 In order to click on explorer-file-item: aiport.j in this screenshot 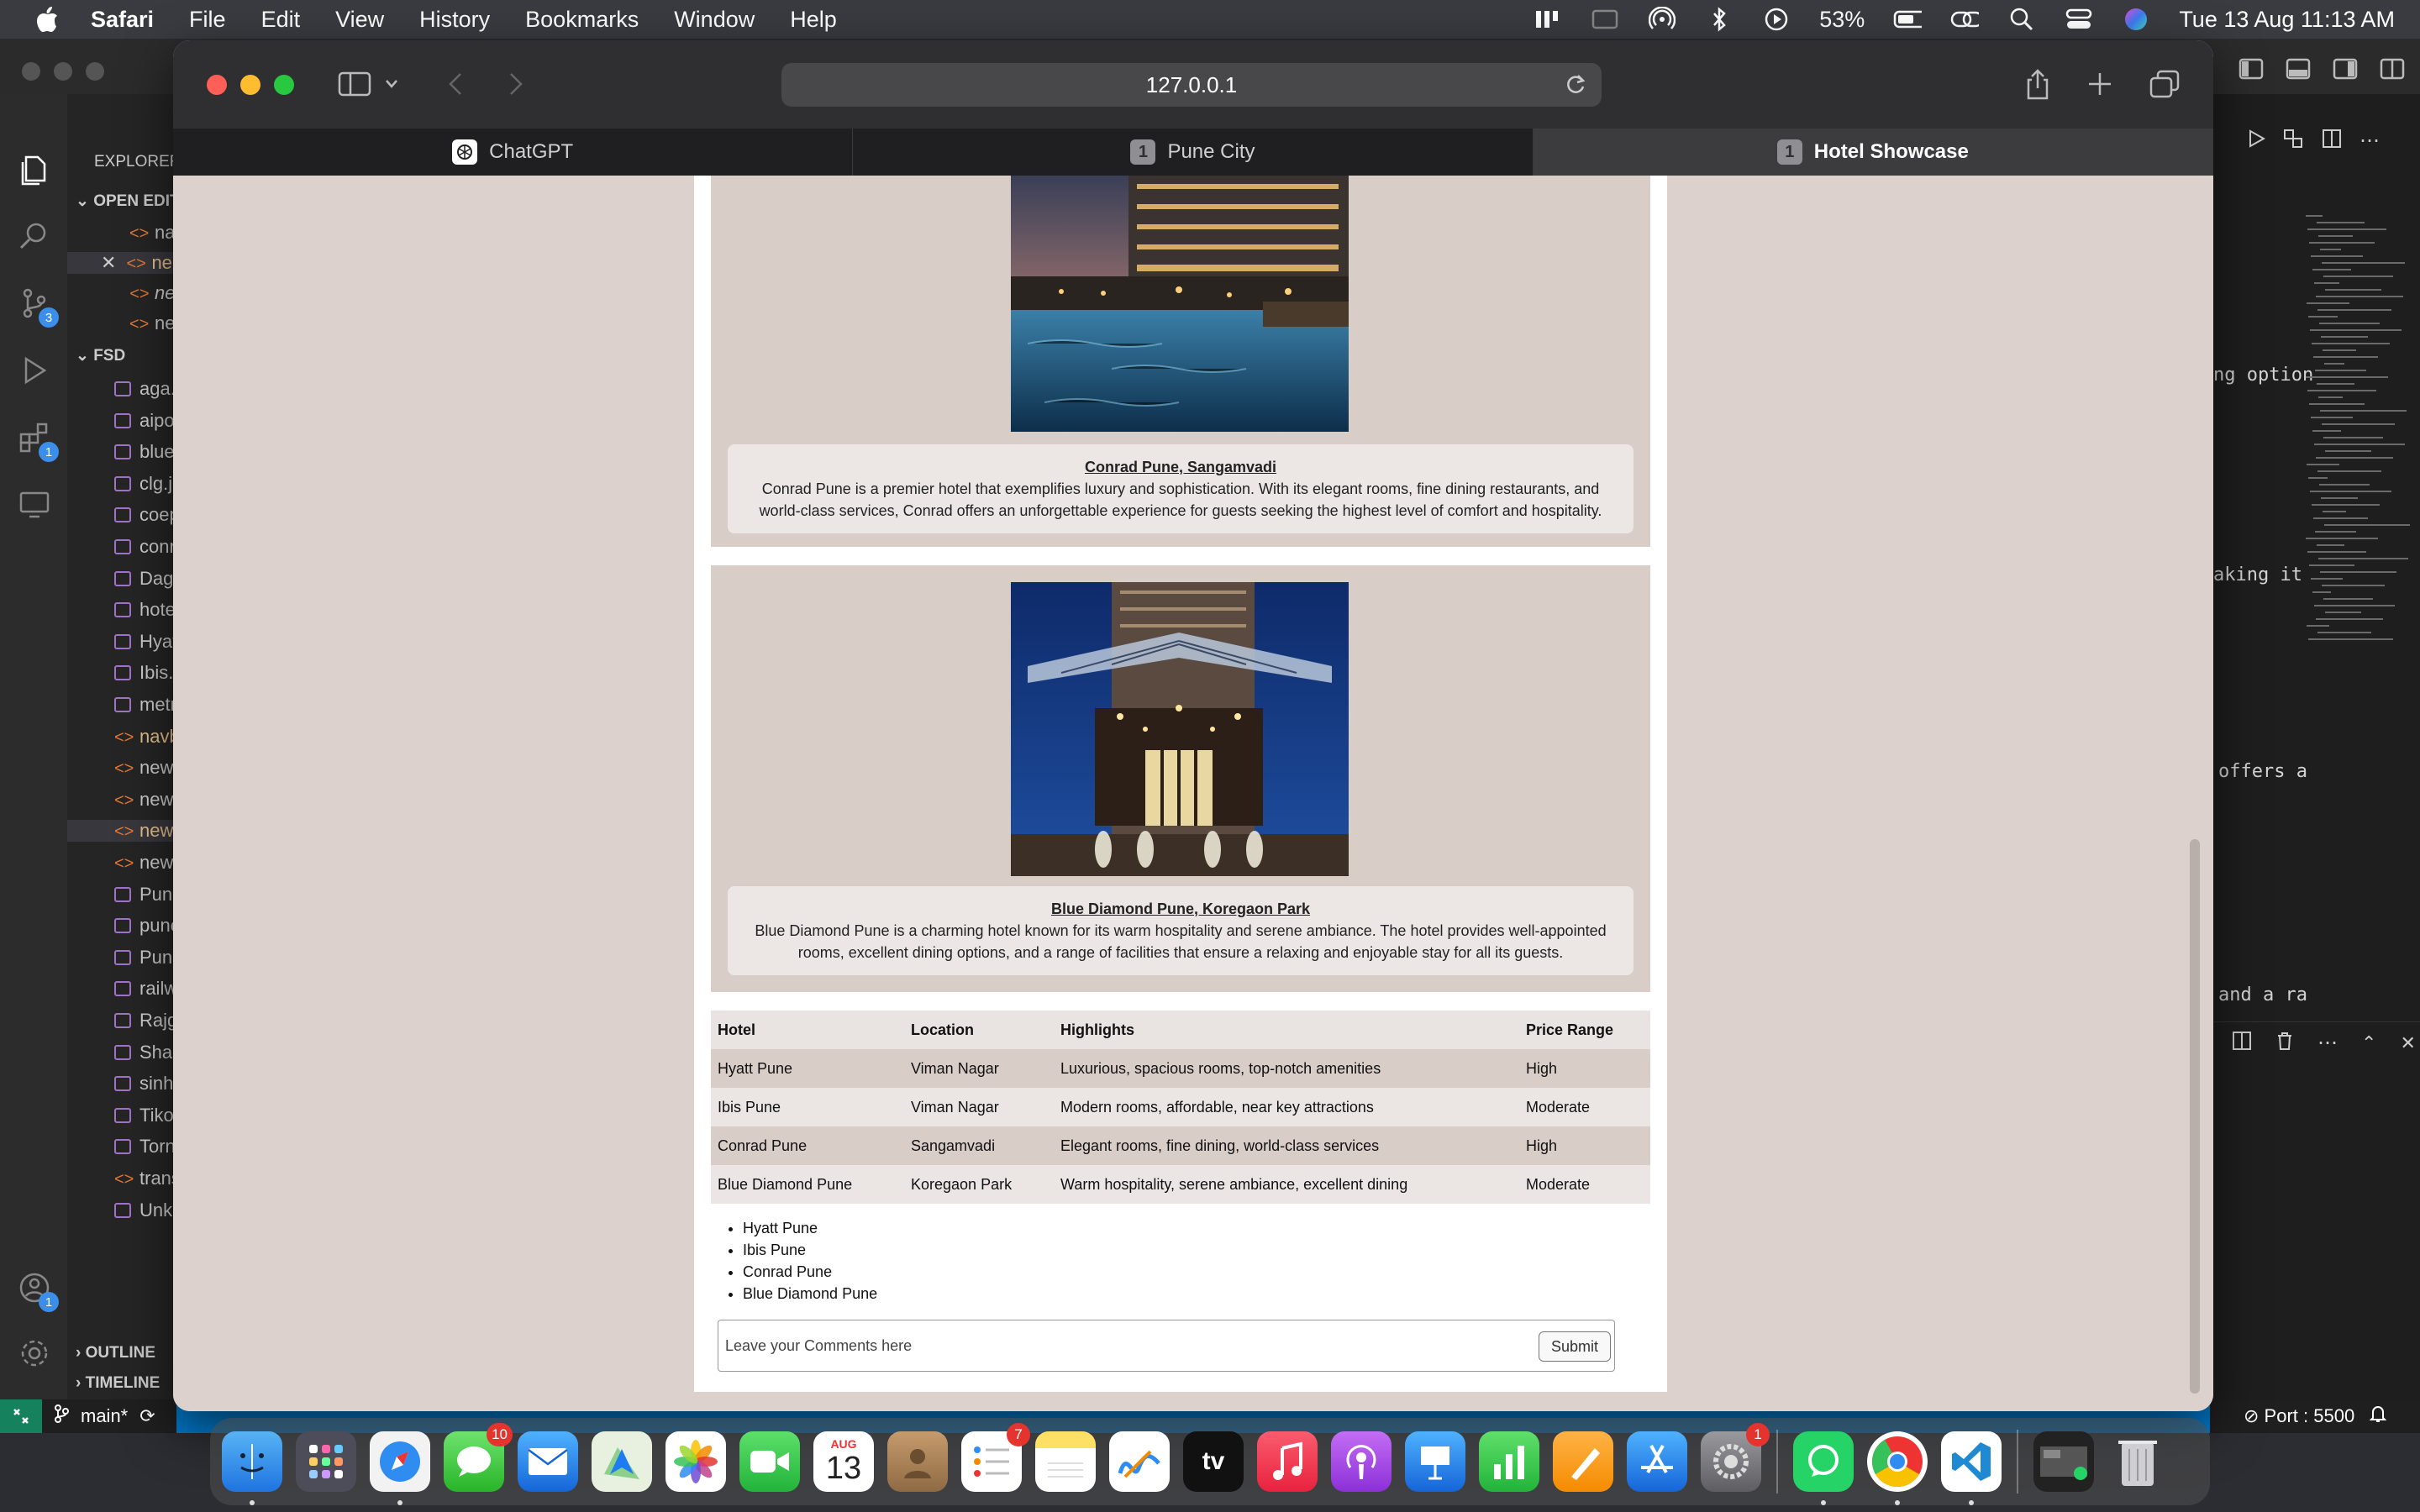, I will do `click(145, 421)`.